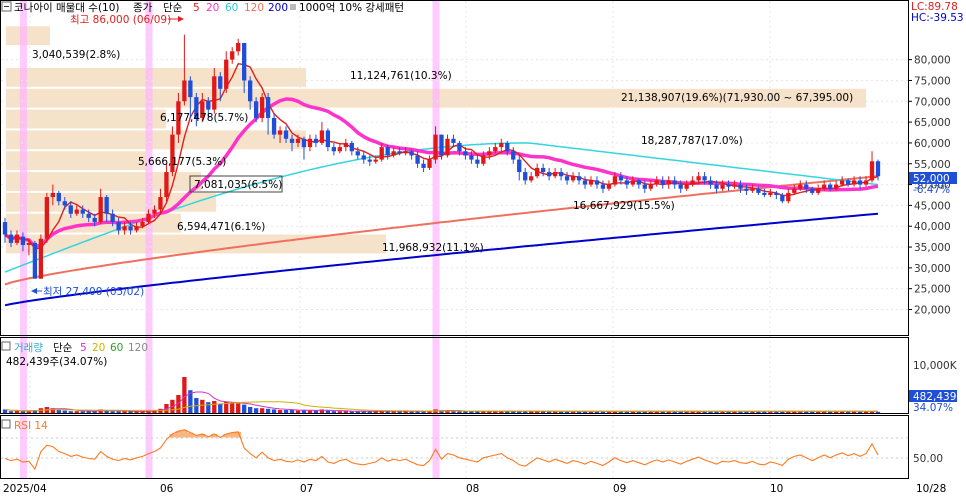 The width and height of the screenshot is (966, 496). What do you see at coordinates (63, 348) in the screenshot?
I see `volume-ma-type: 단순` at bounding box center [63, 348].